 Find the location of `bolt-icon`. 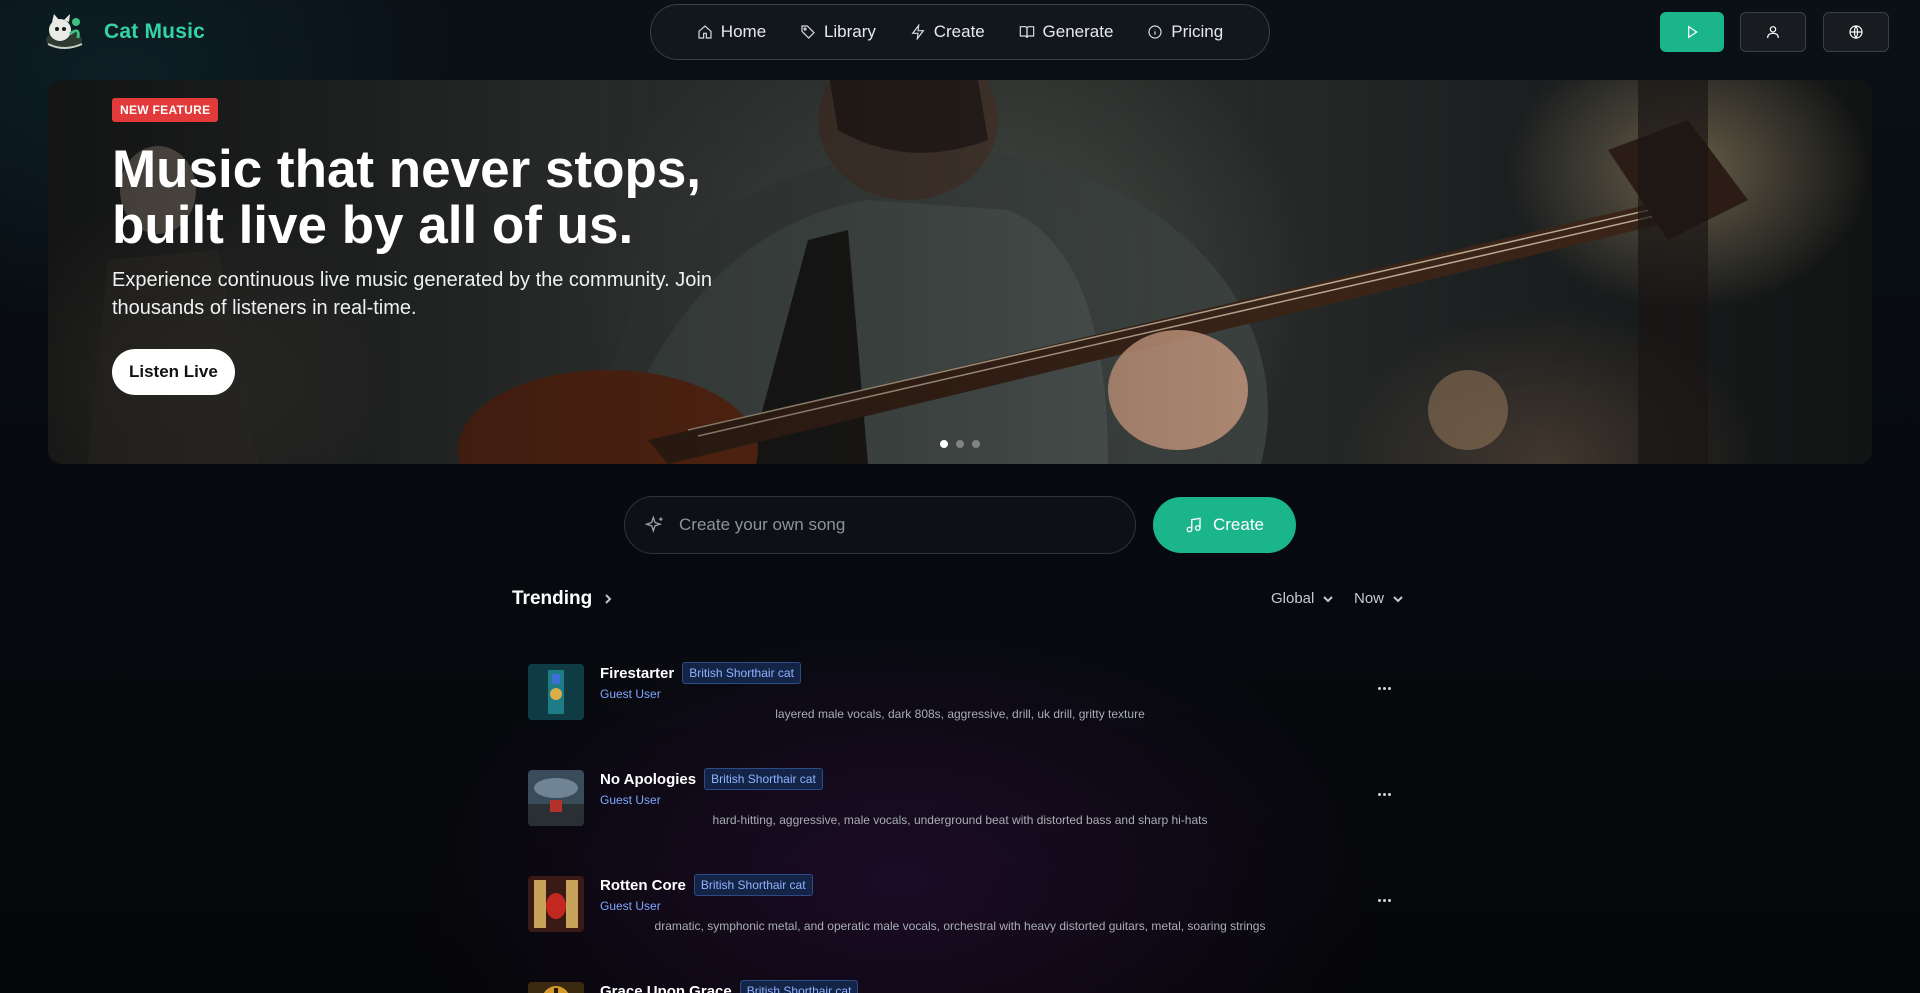

bolt-icon is located at coordinates (918, 32).